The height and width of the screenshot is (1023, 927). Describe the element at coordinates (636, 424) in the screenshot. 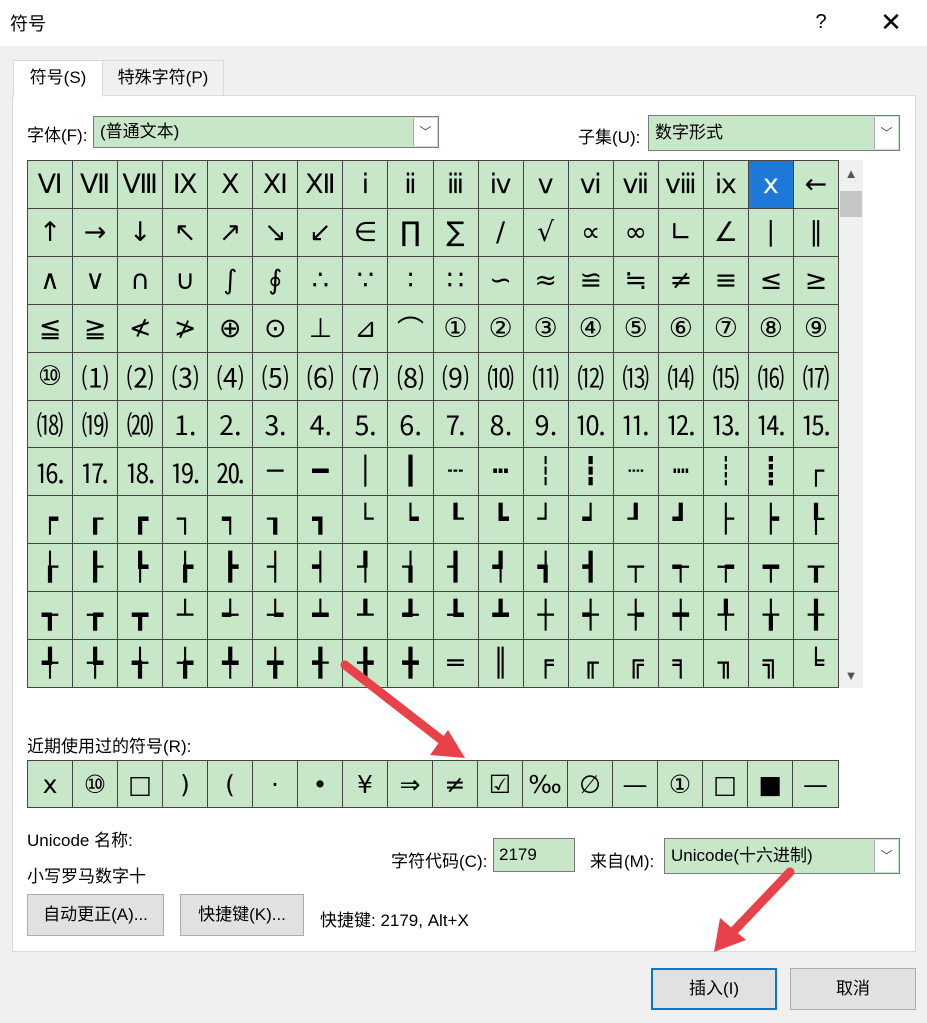

I see `symbol-cell: ⒒` at that location.